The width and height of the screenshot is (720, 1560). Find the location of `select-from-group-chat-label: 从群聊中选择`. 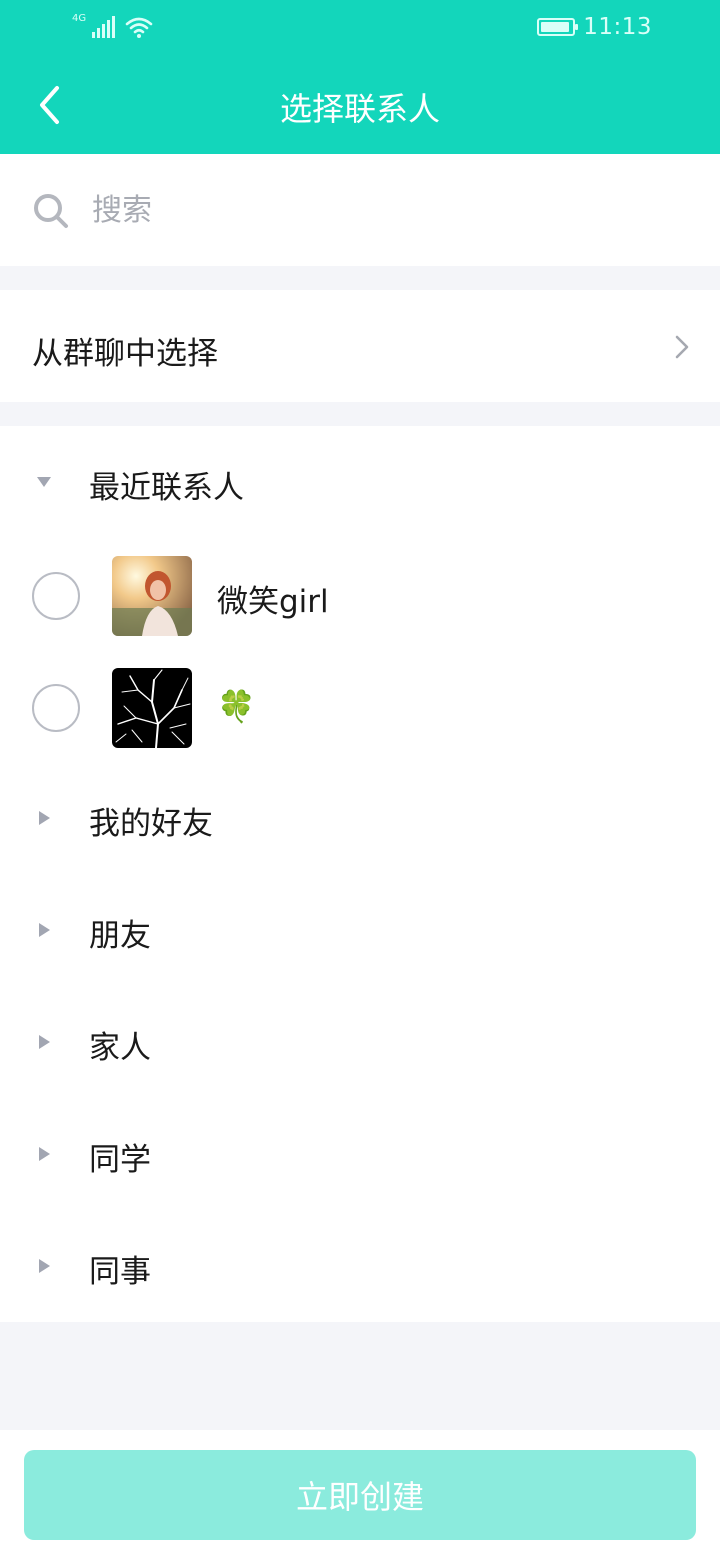

select-from-group-chat-label: 从群聊中选择 is located at coordinates (125, 354).